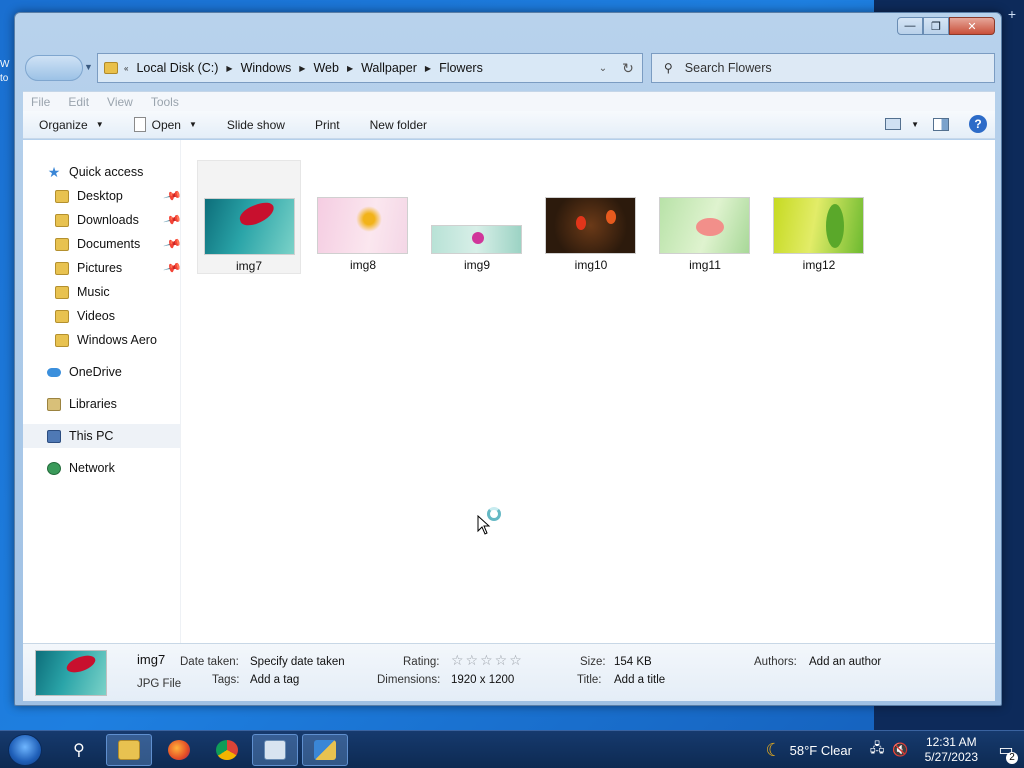 The width and height of the screenshot is (1024, 768). I want to click on details-file-type: JPG File, so click(159, 684).